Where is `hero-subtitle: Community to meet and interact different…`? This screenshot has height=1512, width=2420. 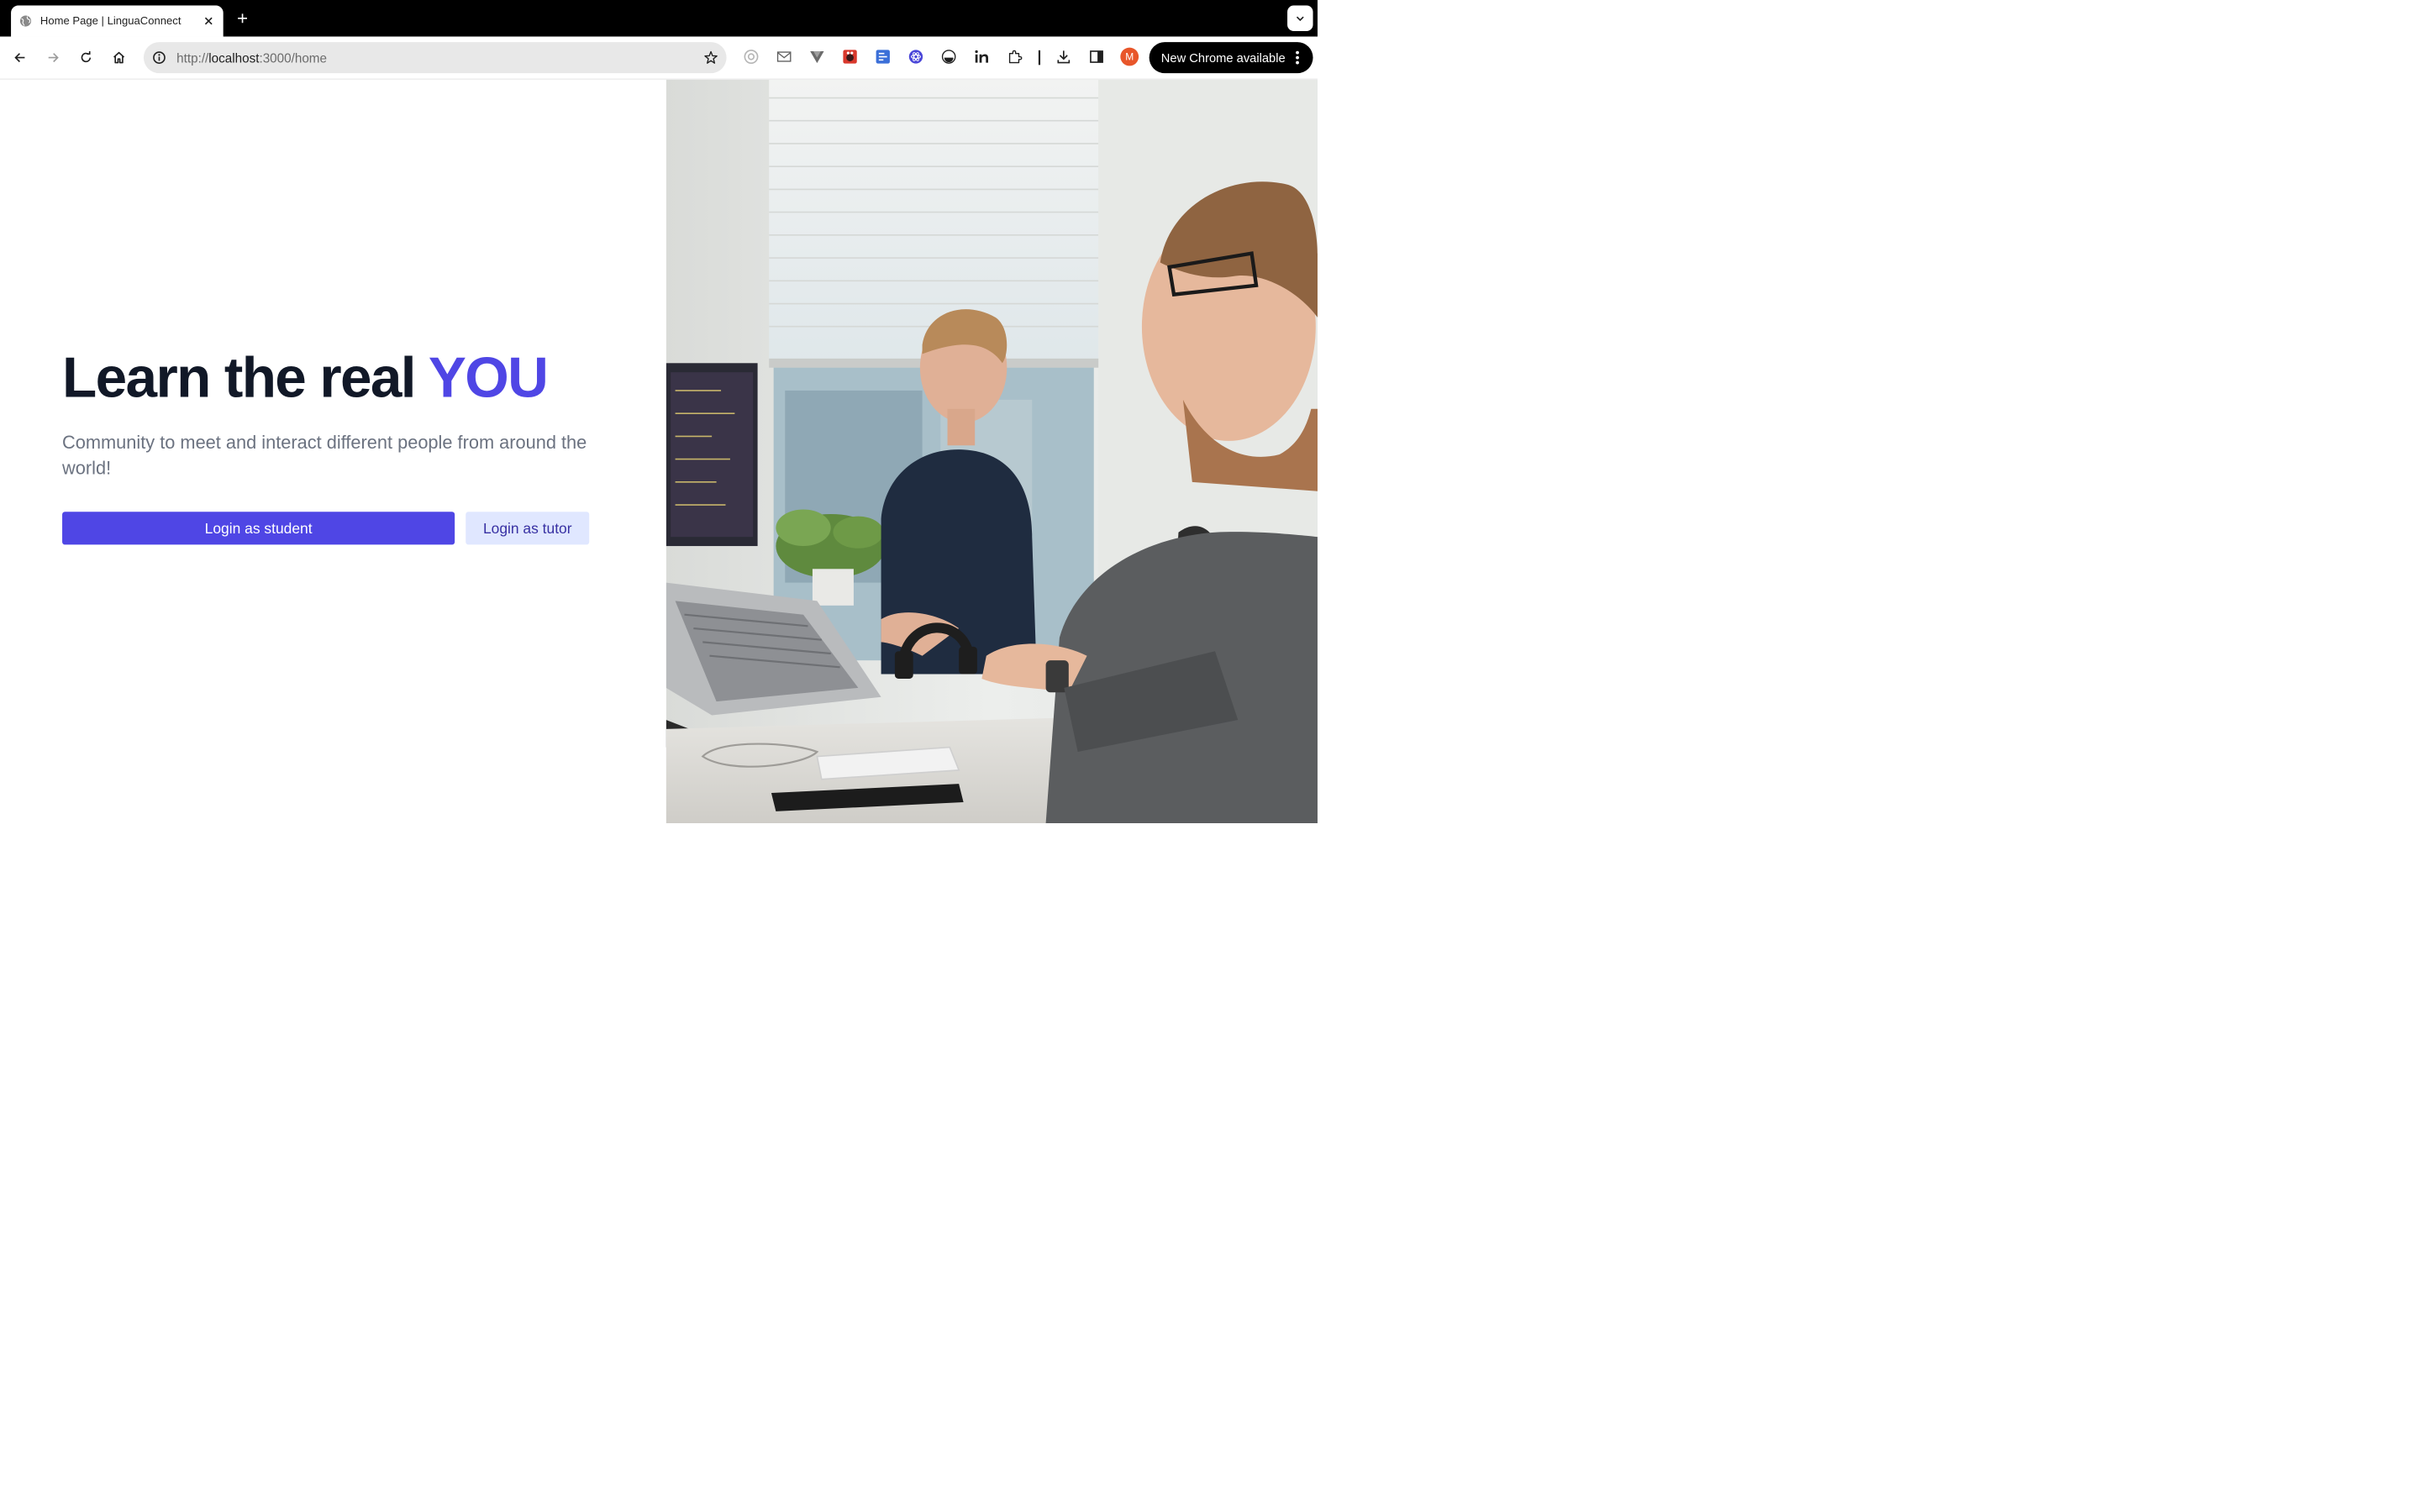 hero-subtitle: Community to meet and interact different… is located at coordinates (324, 456).